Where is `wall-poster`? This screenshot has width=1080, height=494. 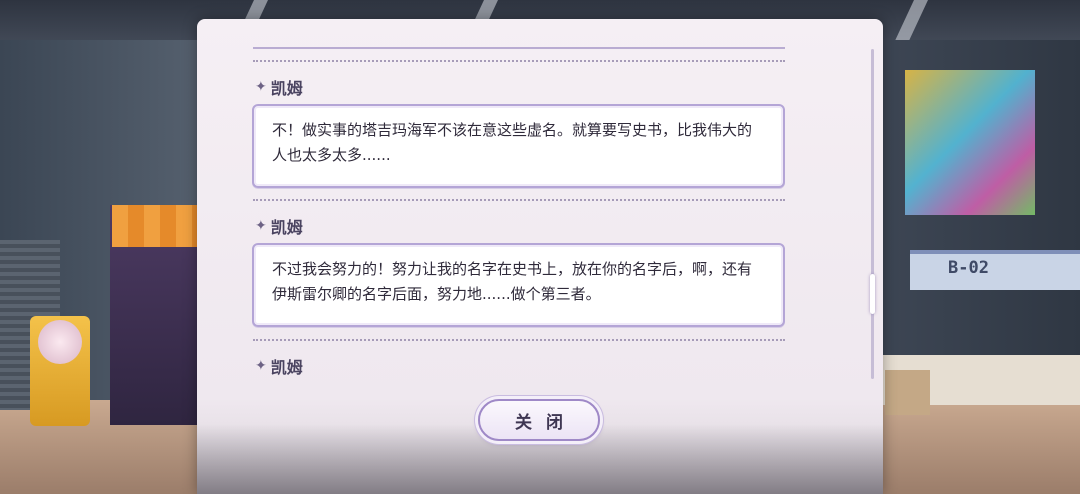 wall-poster is located at coordinates (970, 142).